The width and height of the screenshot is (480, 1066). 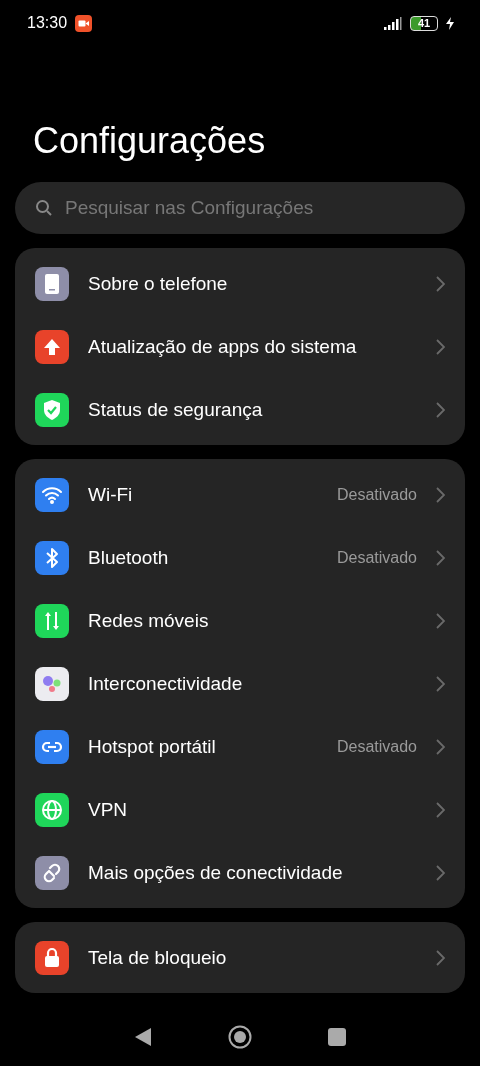 What do you see at coordinates (152, 746) in the screenshot?
I see `item-label: Hotspot portátil` at bounding box center [152, 746].